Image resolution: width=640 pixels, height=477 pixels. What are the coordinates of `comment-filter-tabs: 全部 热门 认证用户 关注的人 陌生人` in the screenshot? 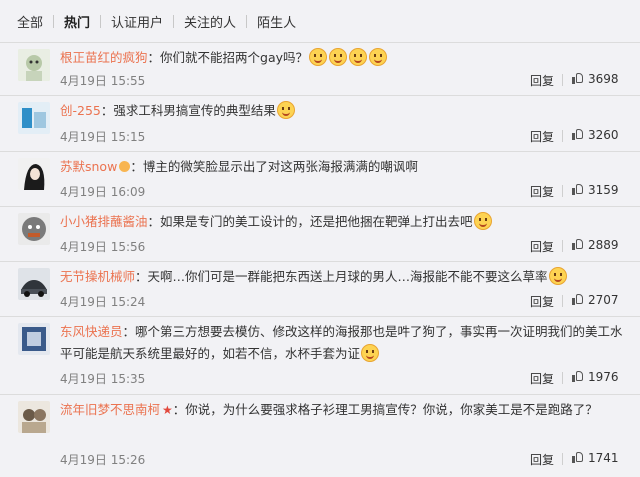 It's located at (320, 21).